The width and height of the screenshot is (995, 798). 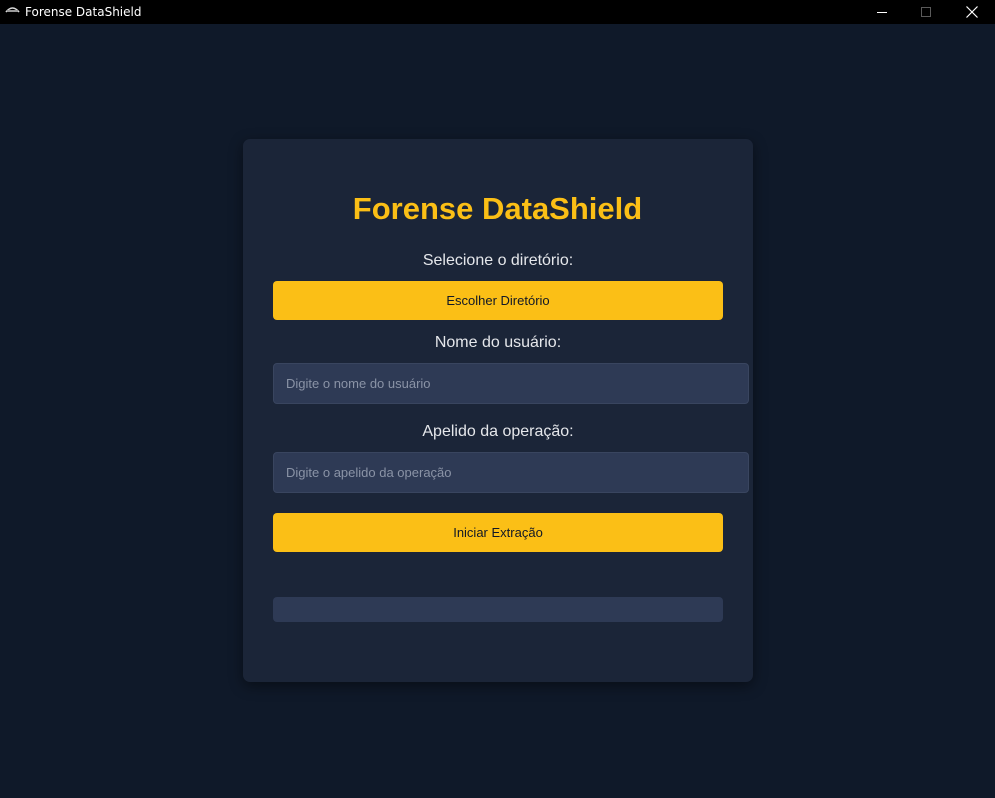 I want to click on window-title: Forense DataShield, so click(x=83, y=12).